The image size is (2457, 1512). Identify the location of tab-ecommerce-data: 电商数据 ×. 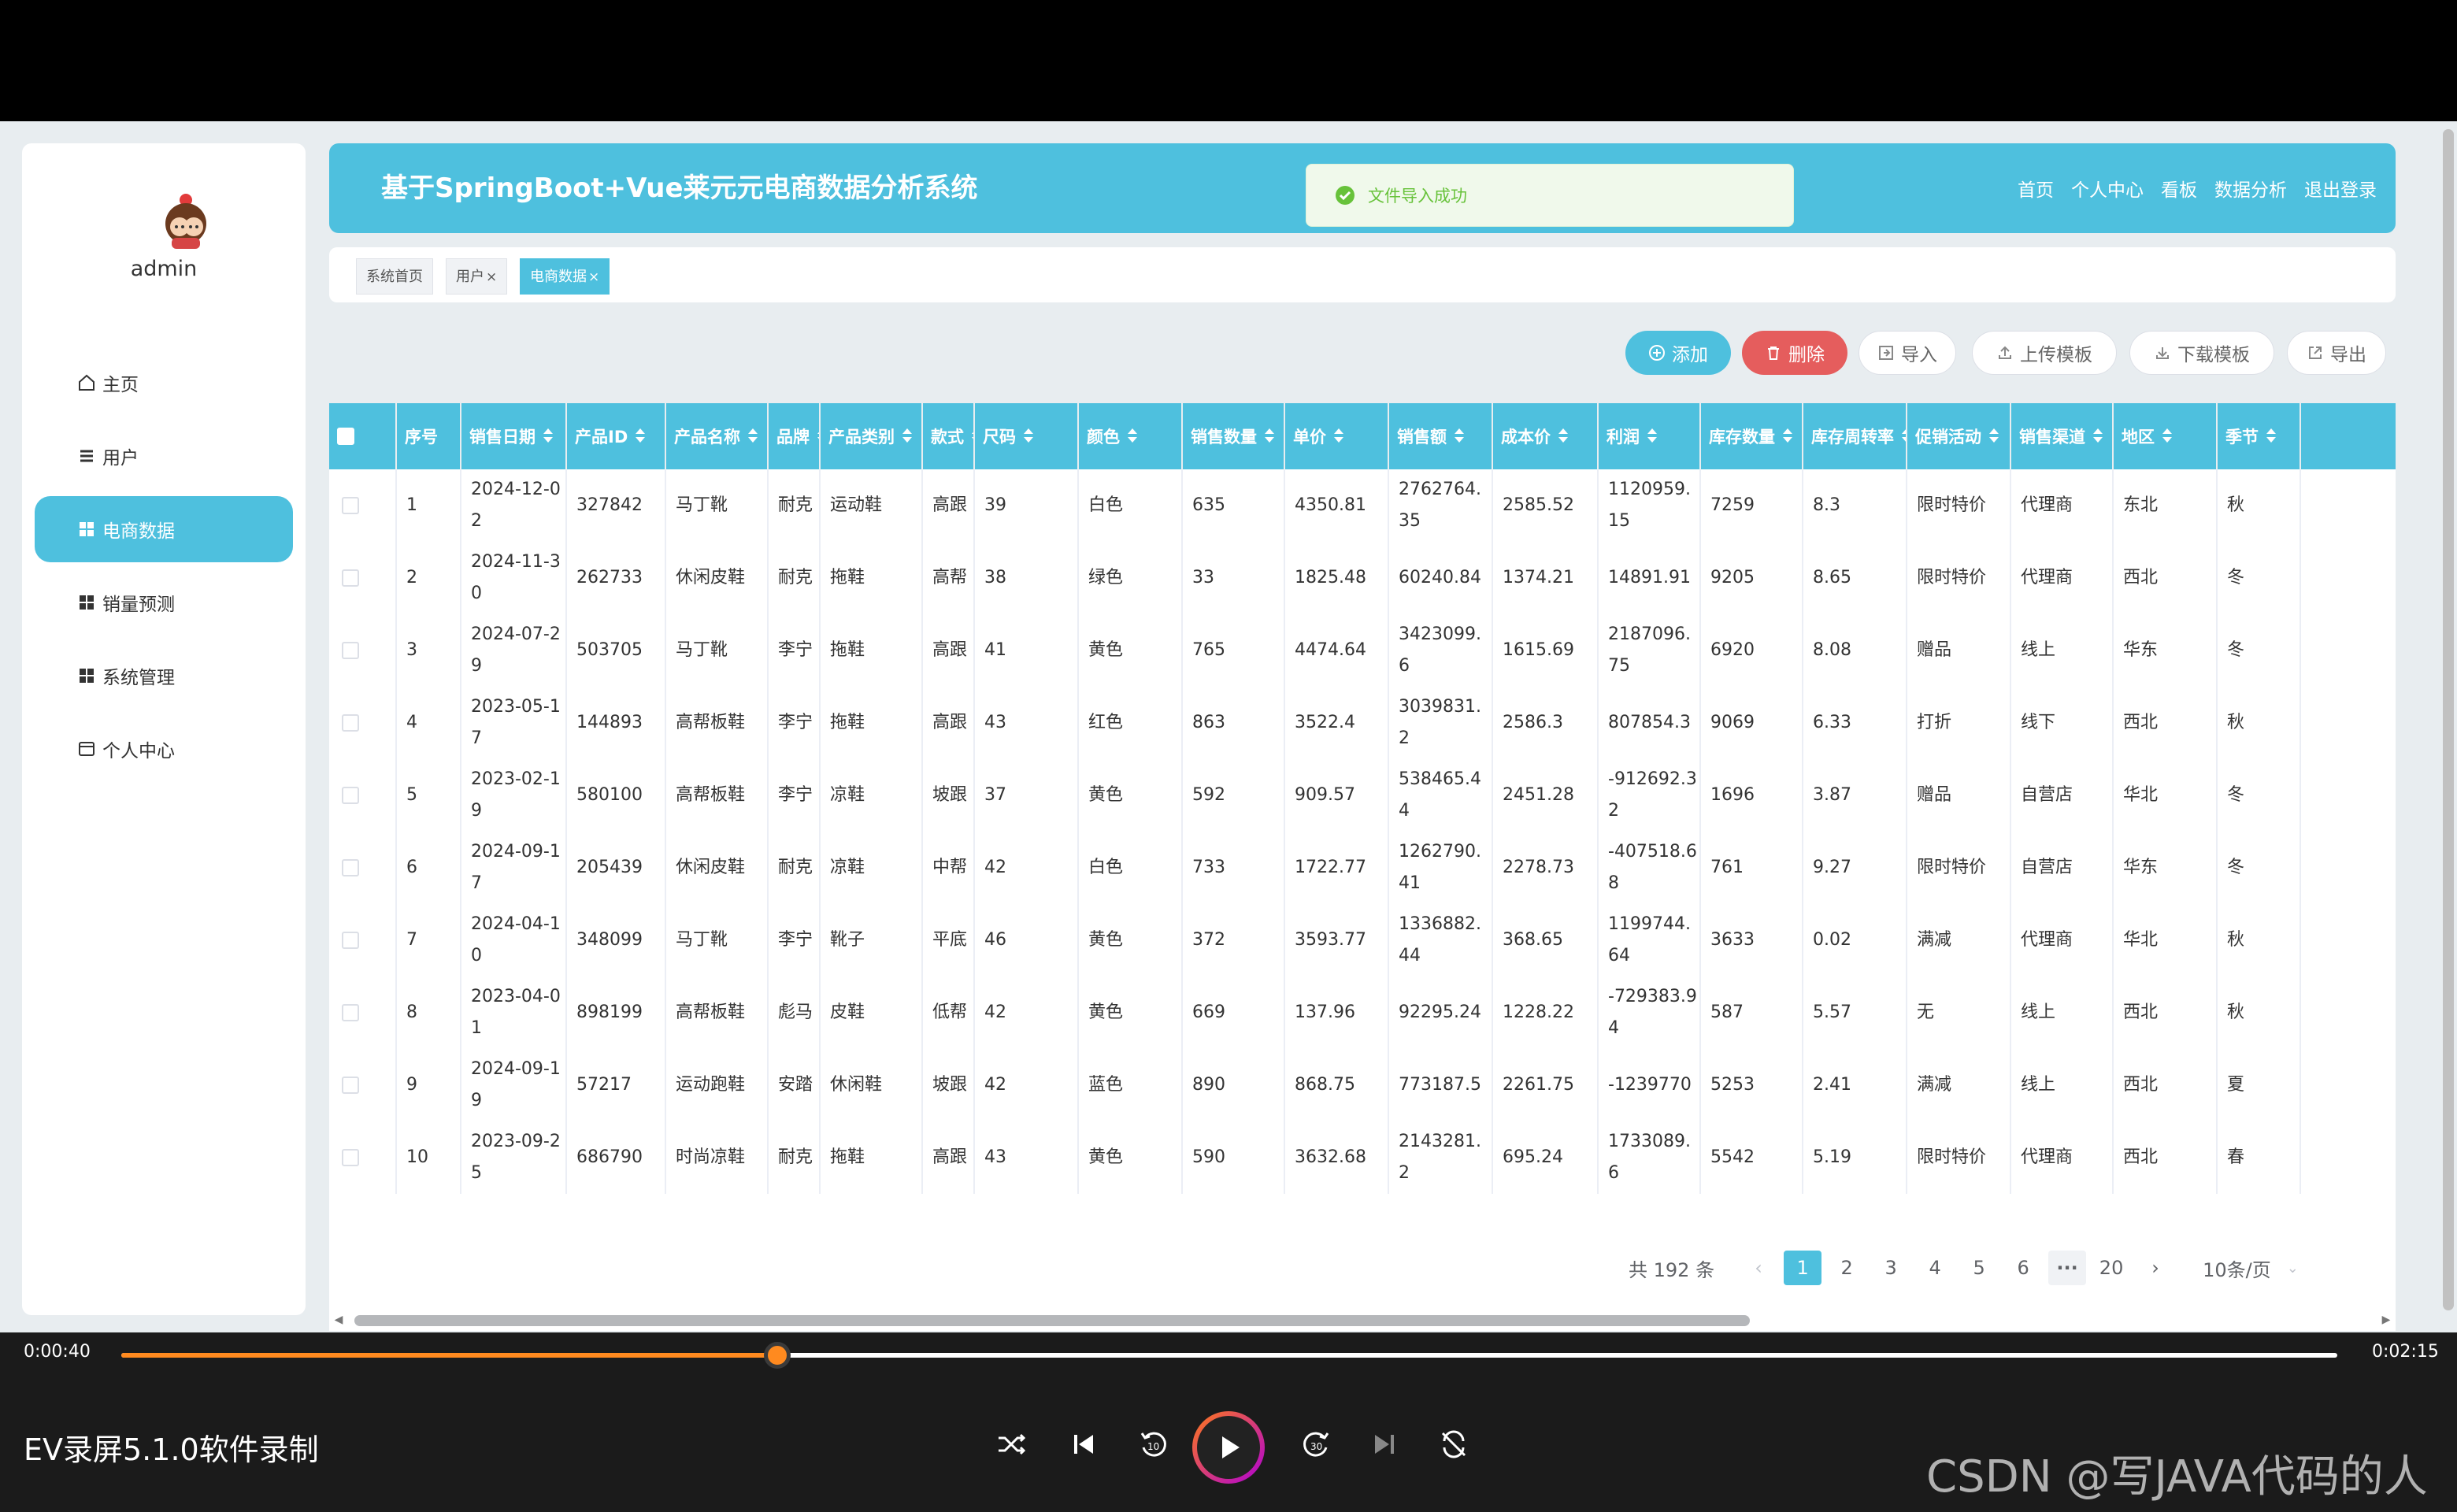
(565, 276).